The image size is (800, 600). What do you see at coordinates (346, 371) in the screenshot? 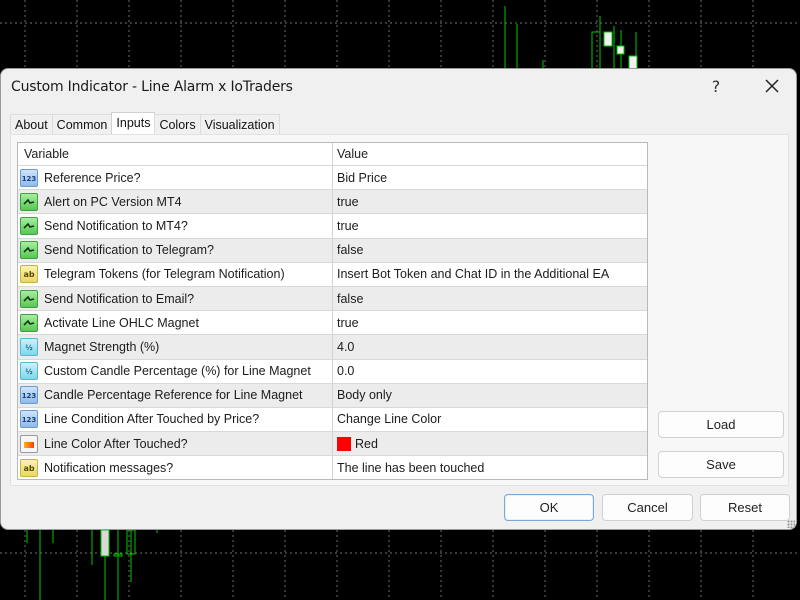
I see `value-text: 0.0` at bounding box center [346, 371].